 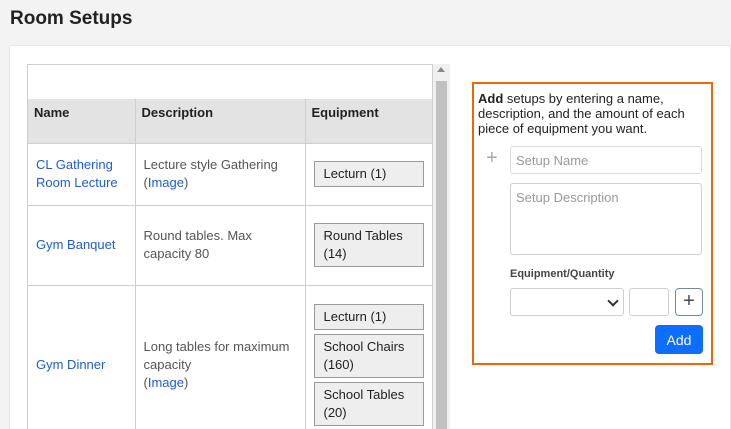 I want to click on add-equipment-button: +, so click(x=689, y=302).